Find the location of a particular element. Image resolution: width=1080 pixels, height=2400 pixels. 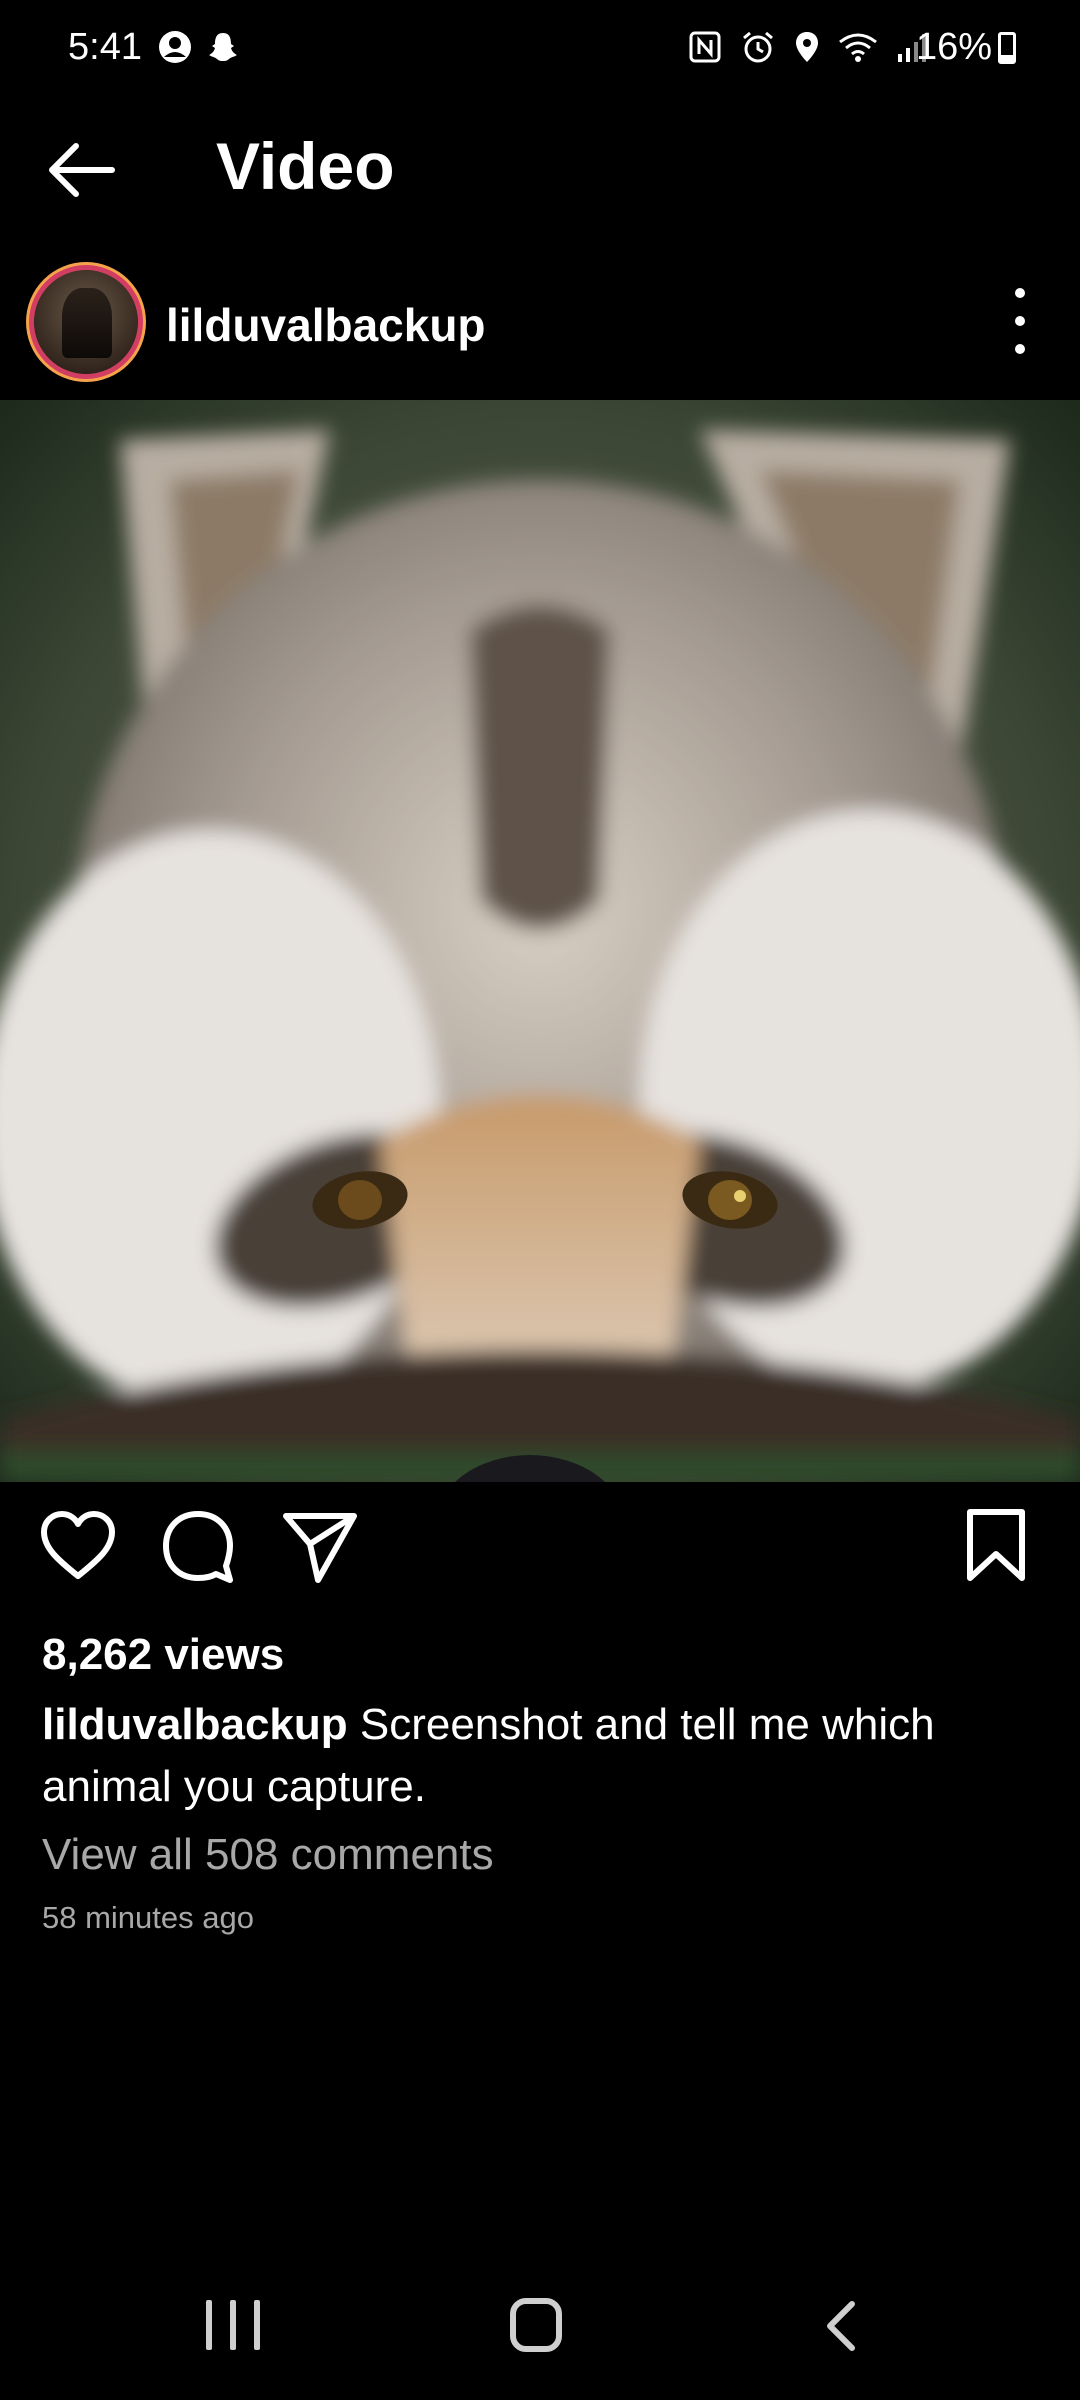

location-icon is located at coordinates (807, 47).